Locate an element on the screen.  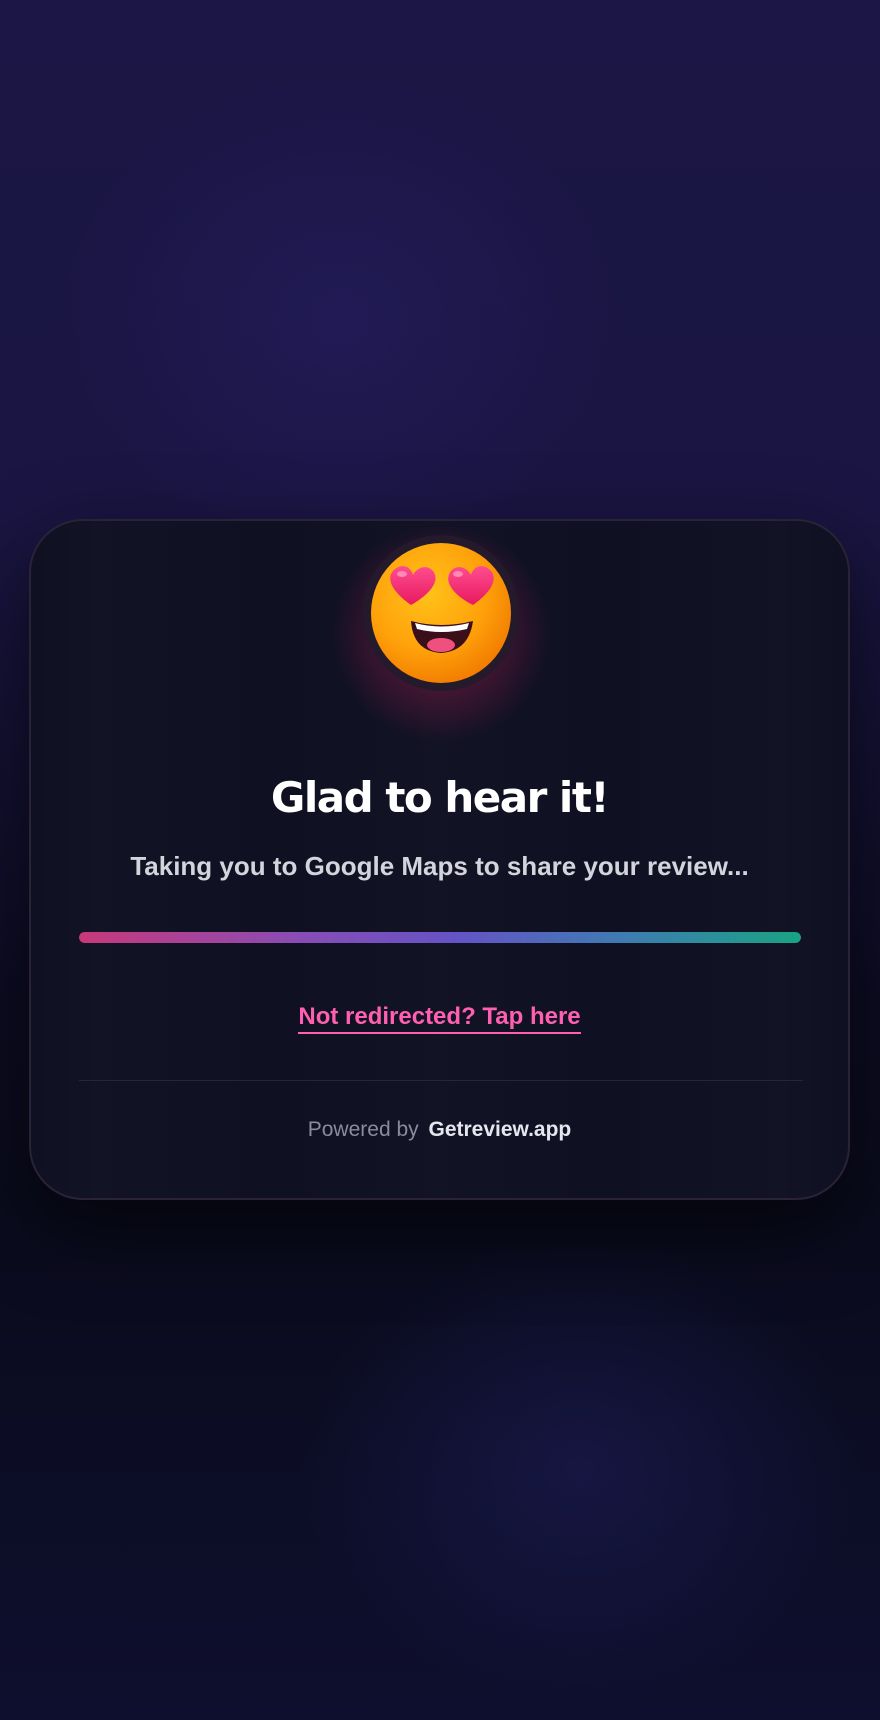
manual-redirect-link: Not redirected? Tap here is located at coordinates (439, 1018).